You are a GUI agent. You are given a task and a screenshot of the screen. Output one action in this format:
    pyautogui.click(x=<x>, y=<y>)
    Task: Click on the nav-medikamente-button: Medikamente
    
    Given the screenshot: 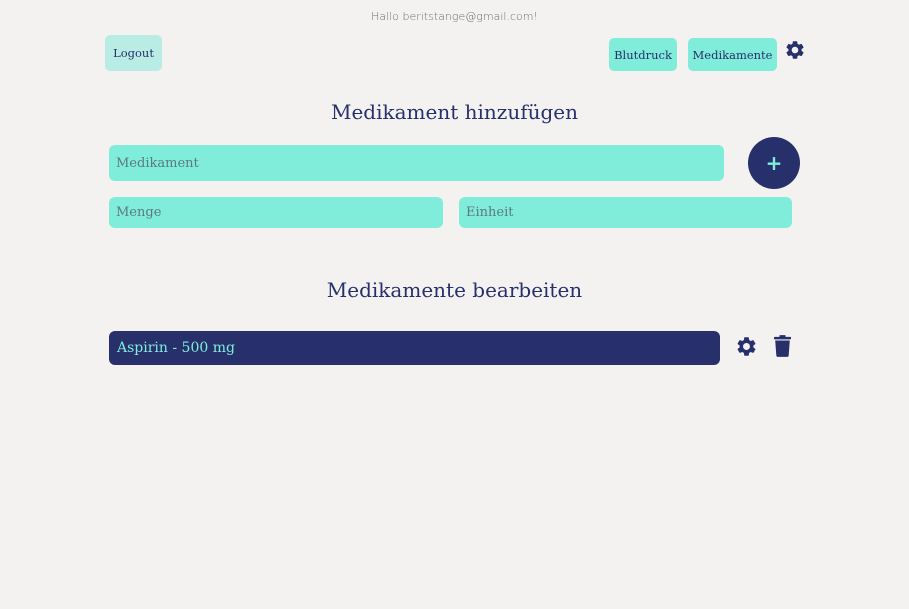 What is the action you would take?
    pyautogui.click(x=732, y=54)
    